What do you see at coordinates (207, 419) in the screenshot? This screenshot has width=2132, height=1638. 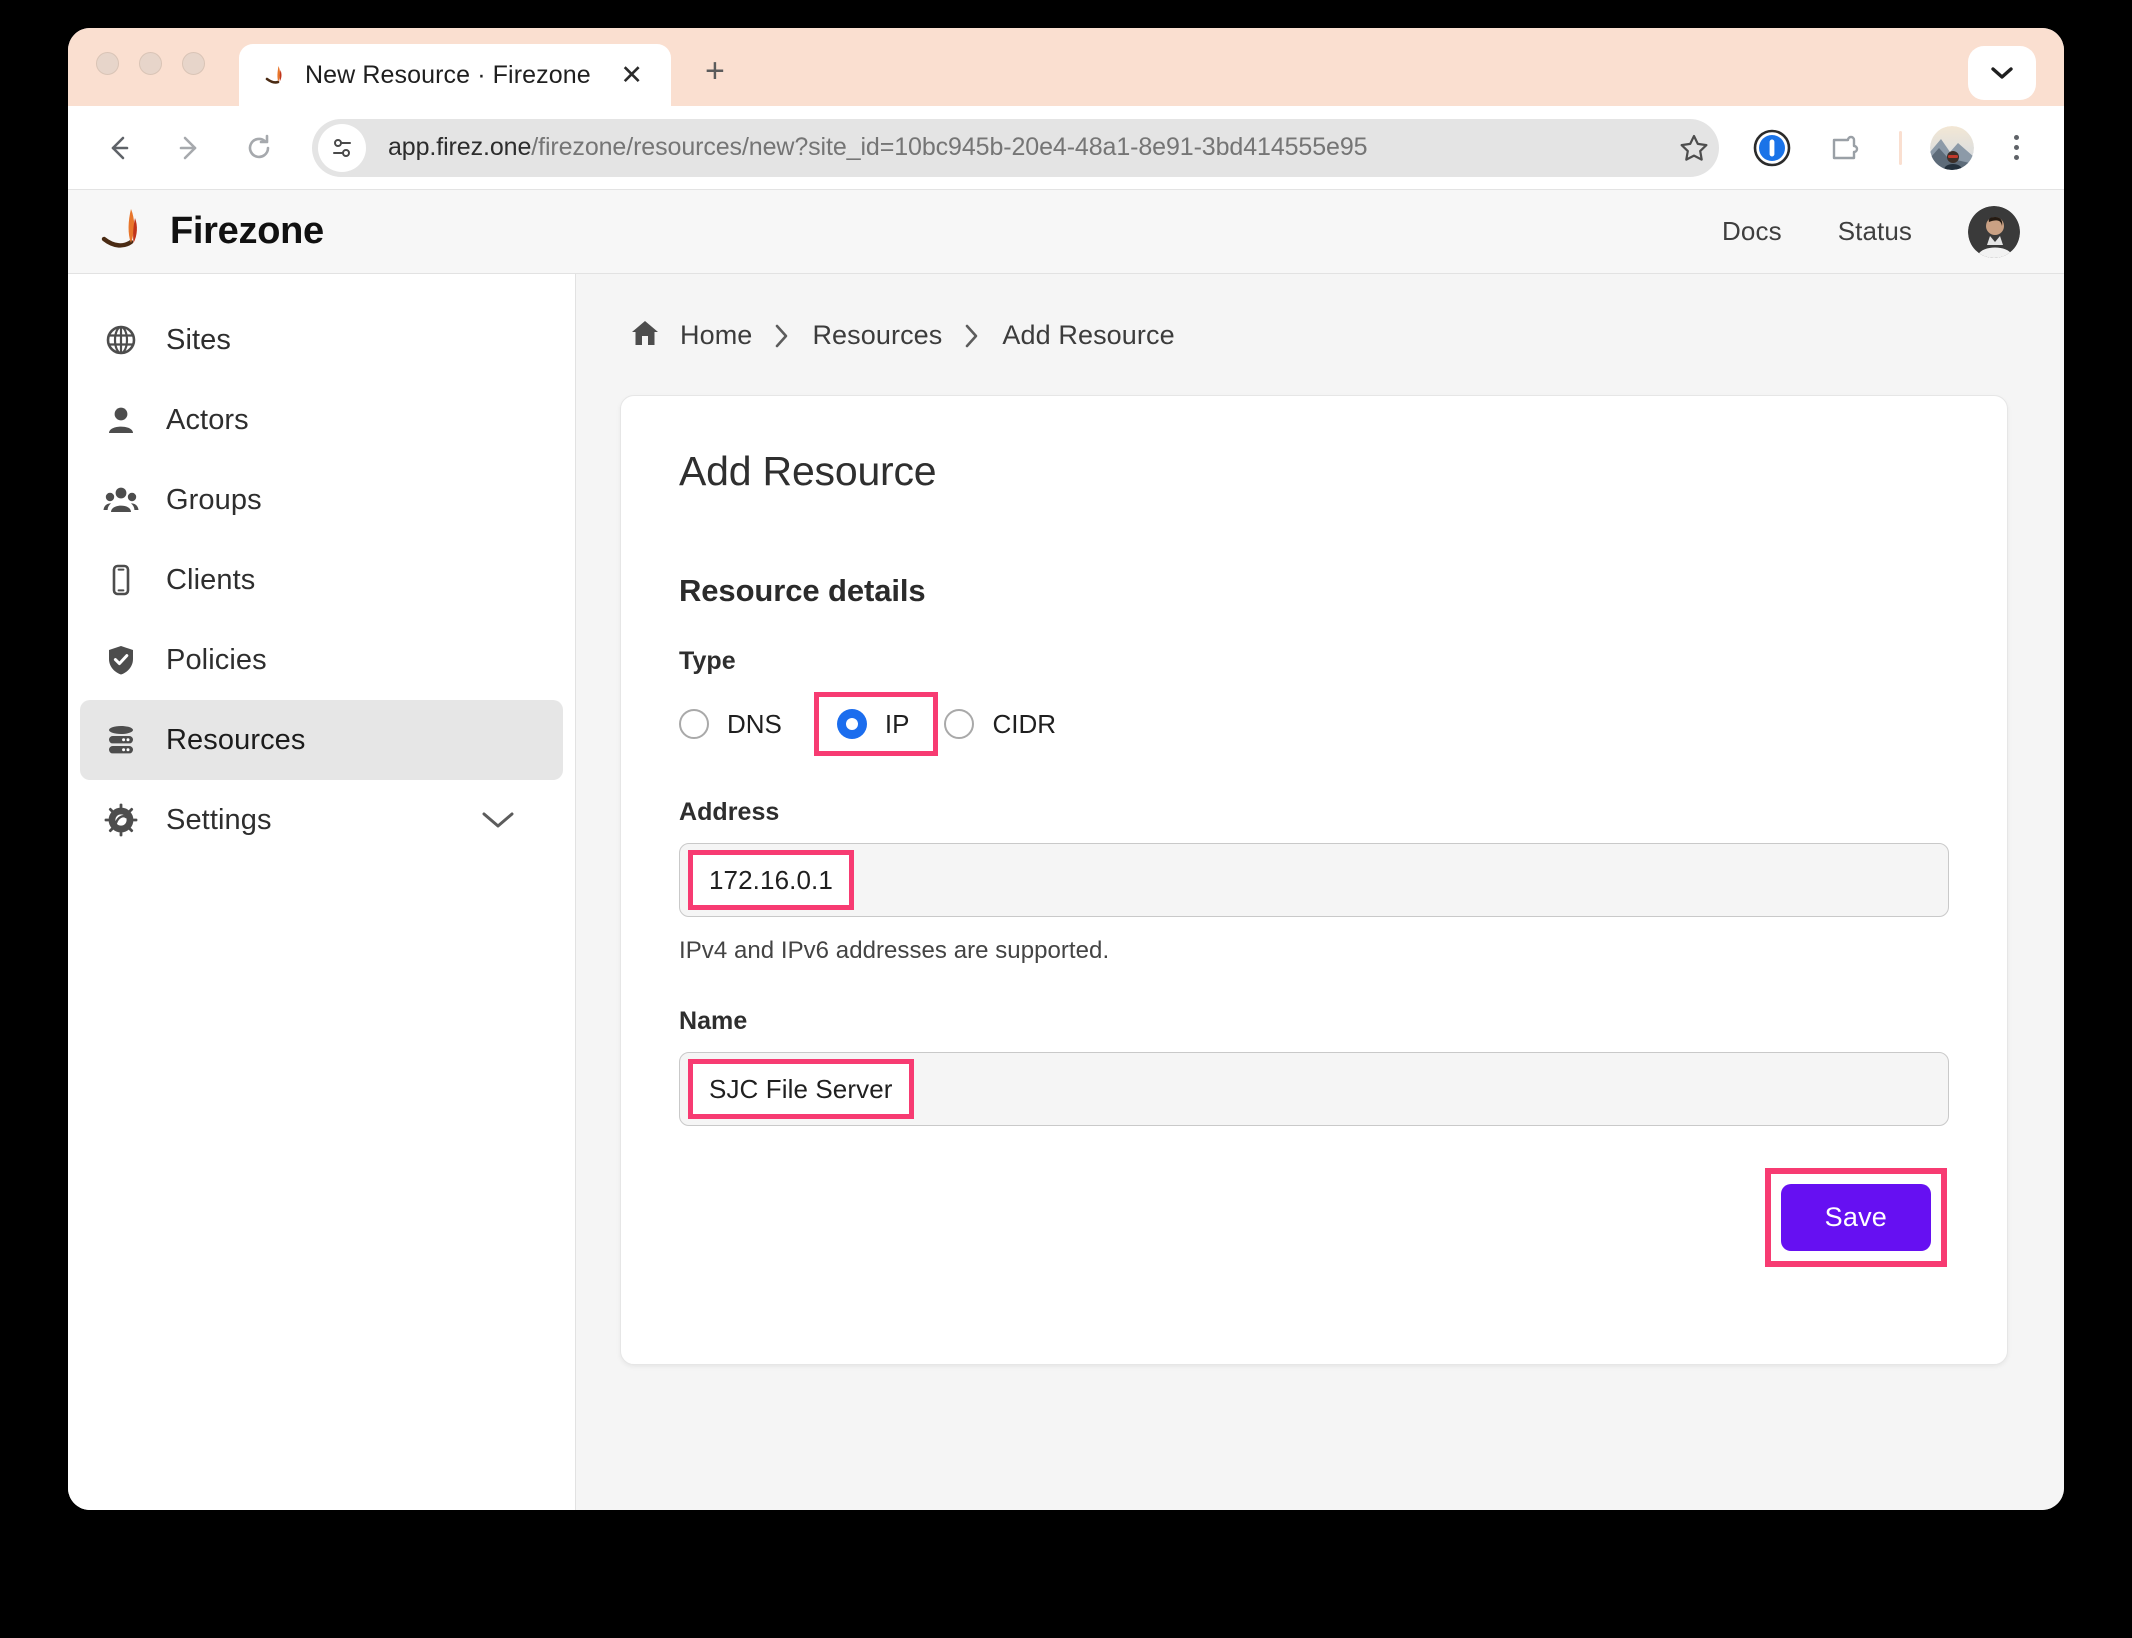 I see `sidebar-item-label: Actors` at bounding box center [207, 419].